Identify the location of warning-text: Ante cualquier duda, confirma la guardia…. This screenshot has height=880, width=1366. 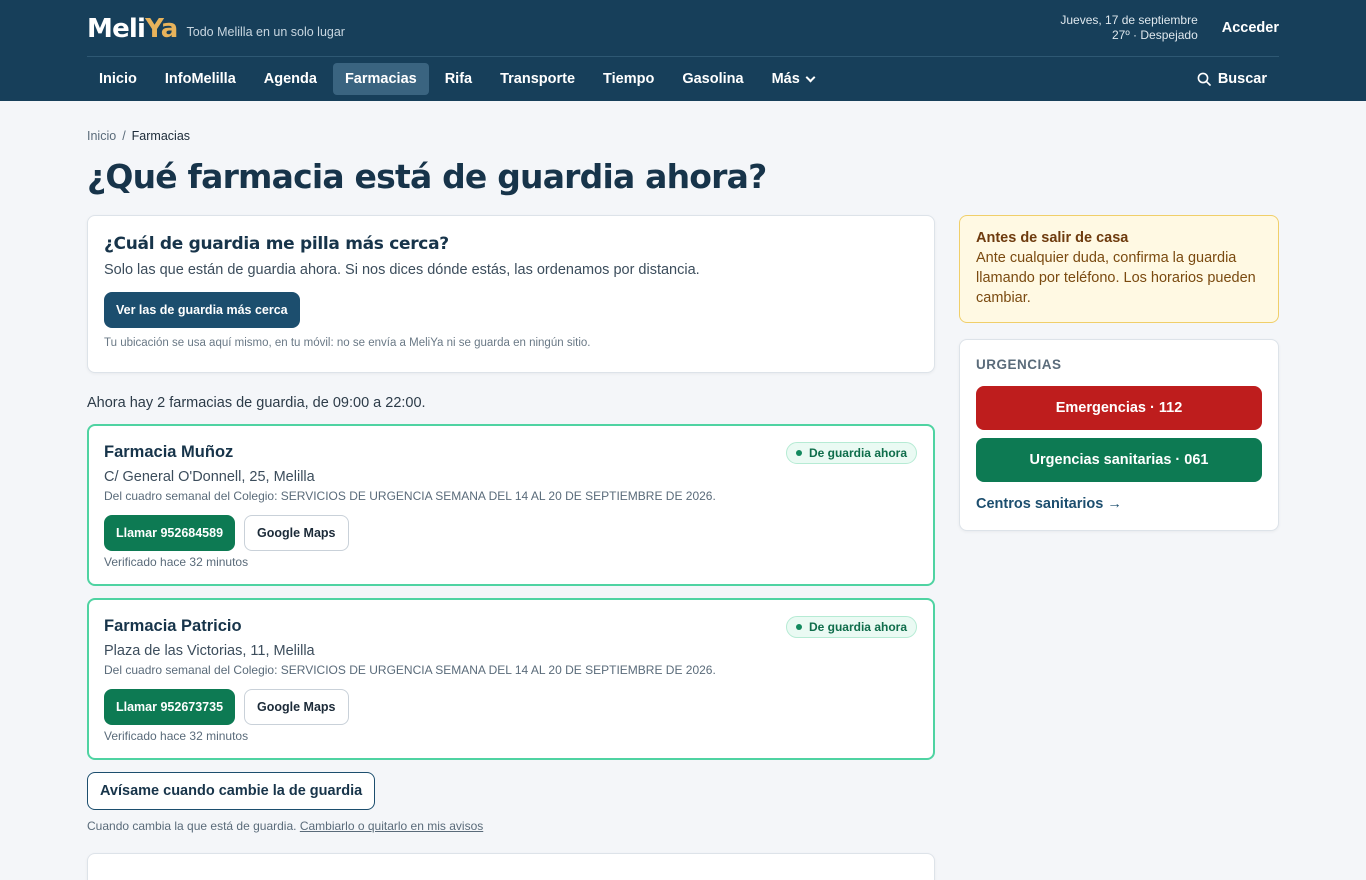
(1116, 278).